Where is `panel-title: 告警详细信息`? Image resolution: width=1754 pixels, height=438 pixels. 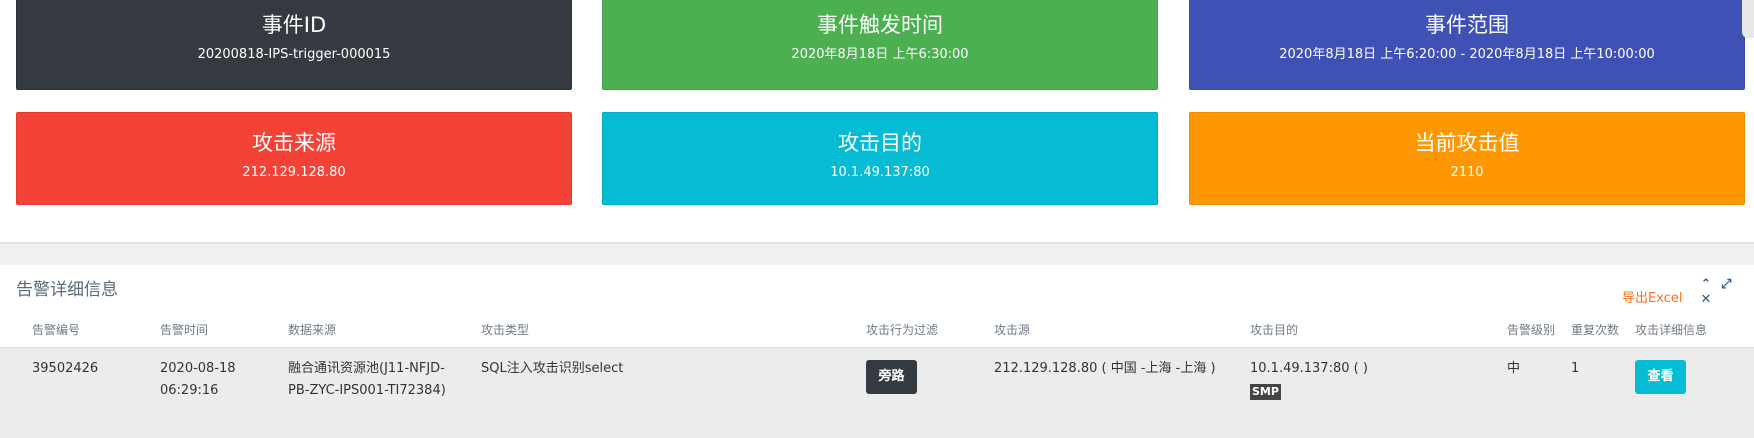 panel-title: 告警详细信息 is located at coordinates (67, 290).